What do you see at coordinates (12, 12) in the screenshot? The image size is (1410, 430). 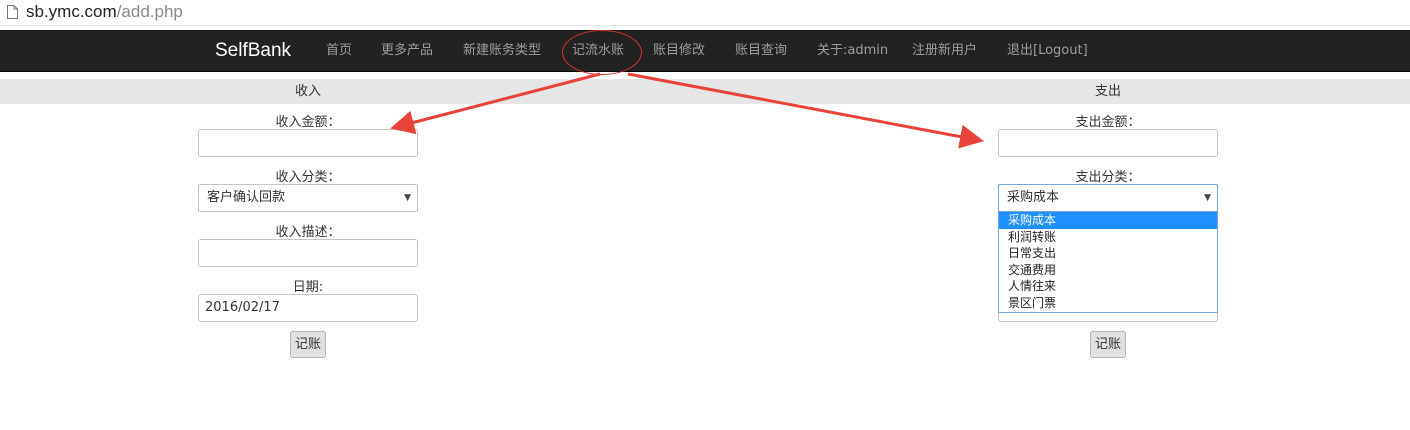 I see `document-icon` at bounding box center [12, 12].